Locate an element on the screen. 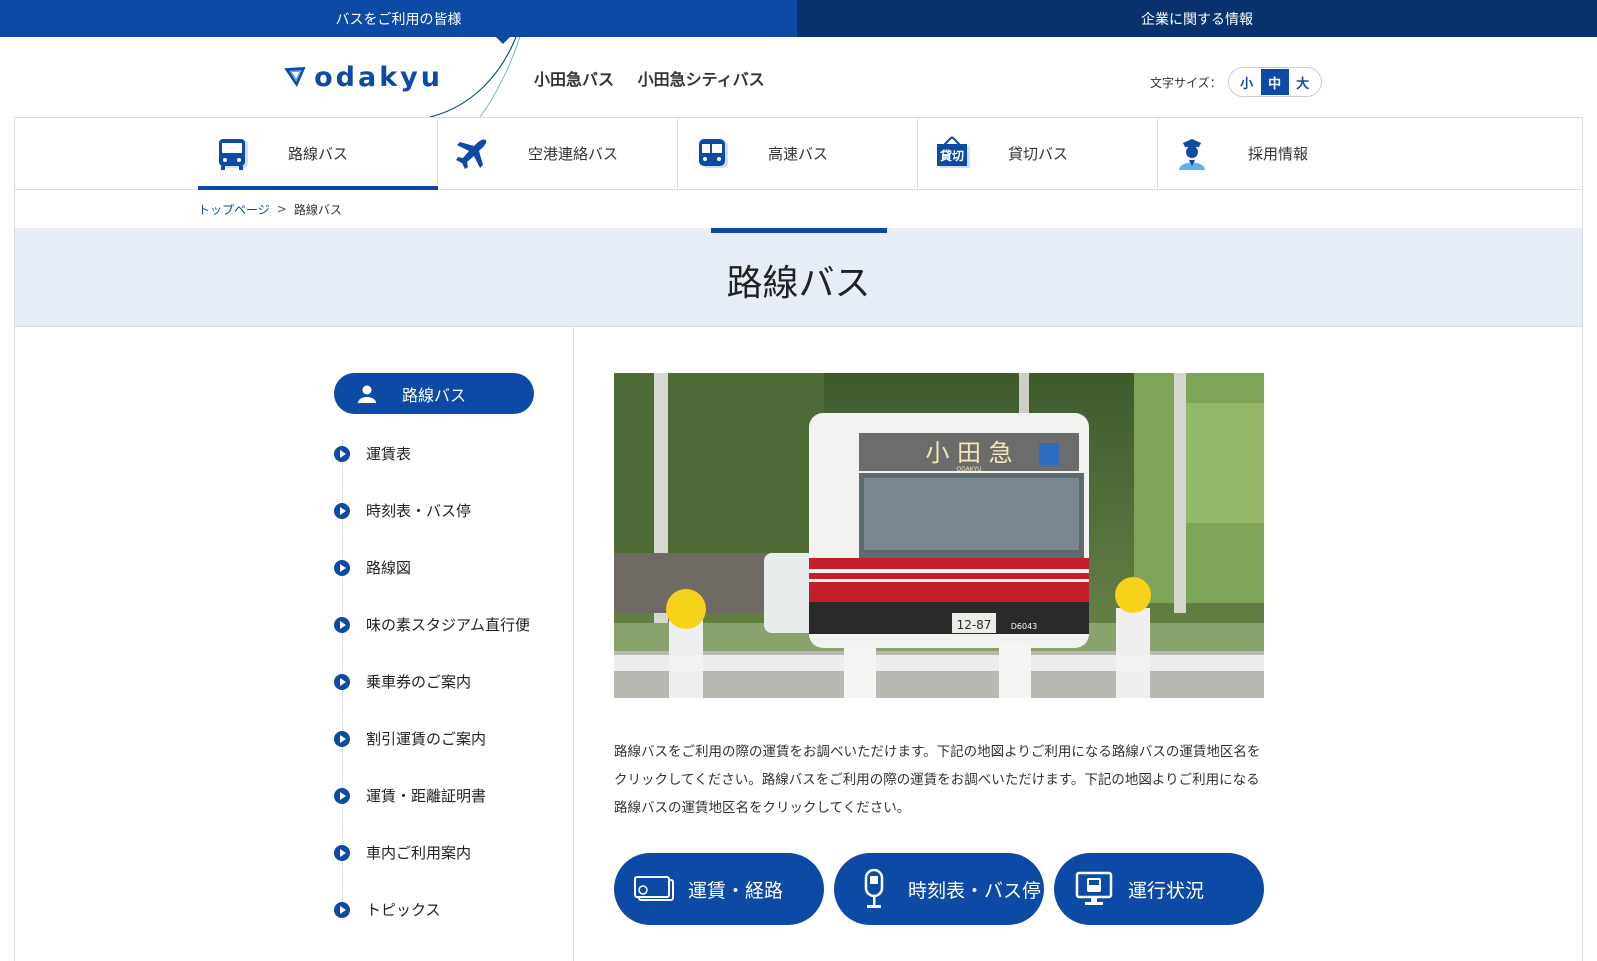 Image resolution: width=1597 pixels, height=961 pixels. page-title: 路線バス is located at coordinates (798, 283).